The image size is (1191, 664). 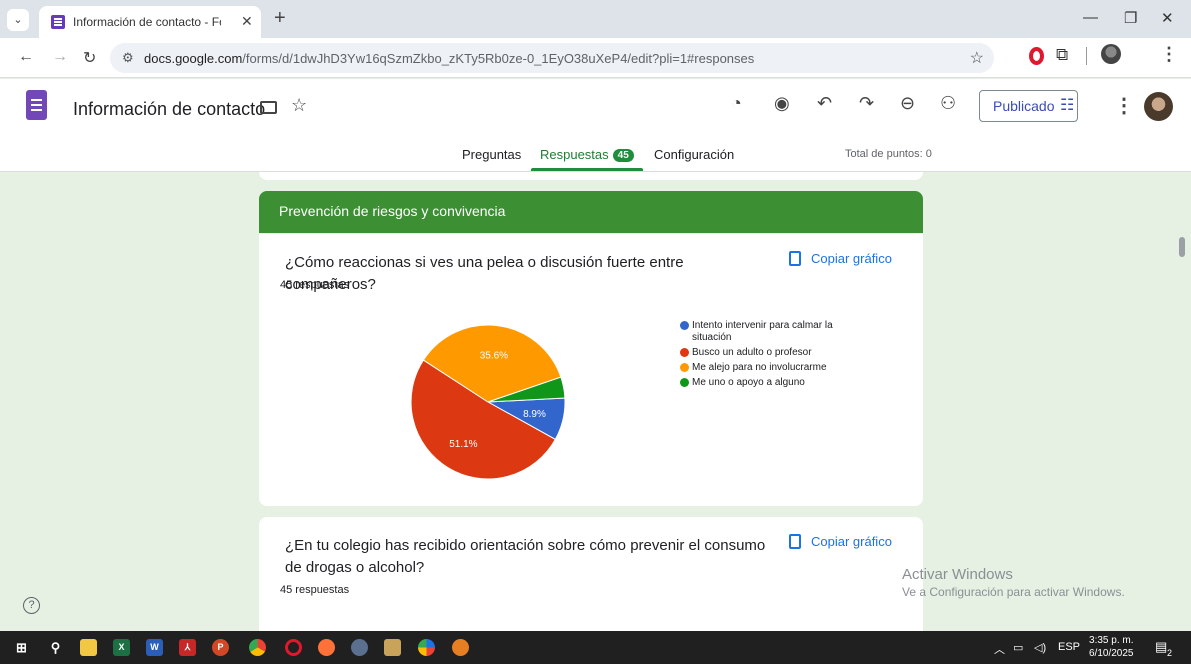 I want to click on browser-menu-kebab-icon: ⋮, so click(x=1169, y=54).